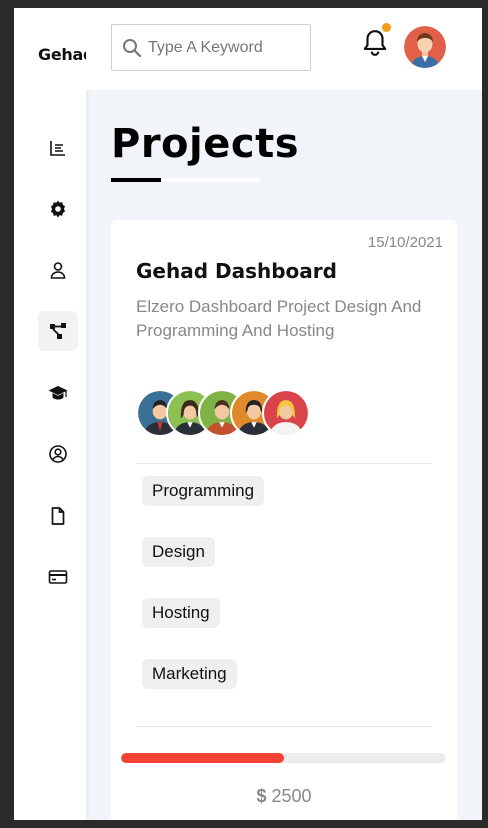 This screenshot has height=828, width=488. Describe the element at coordinates (202, 758) in the screenshot. I see `progress-fill` at that location.